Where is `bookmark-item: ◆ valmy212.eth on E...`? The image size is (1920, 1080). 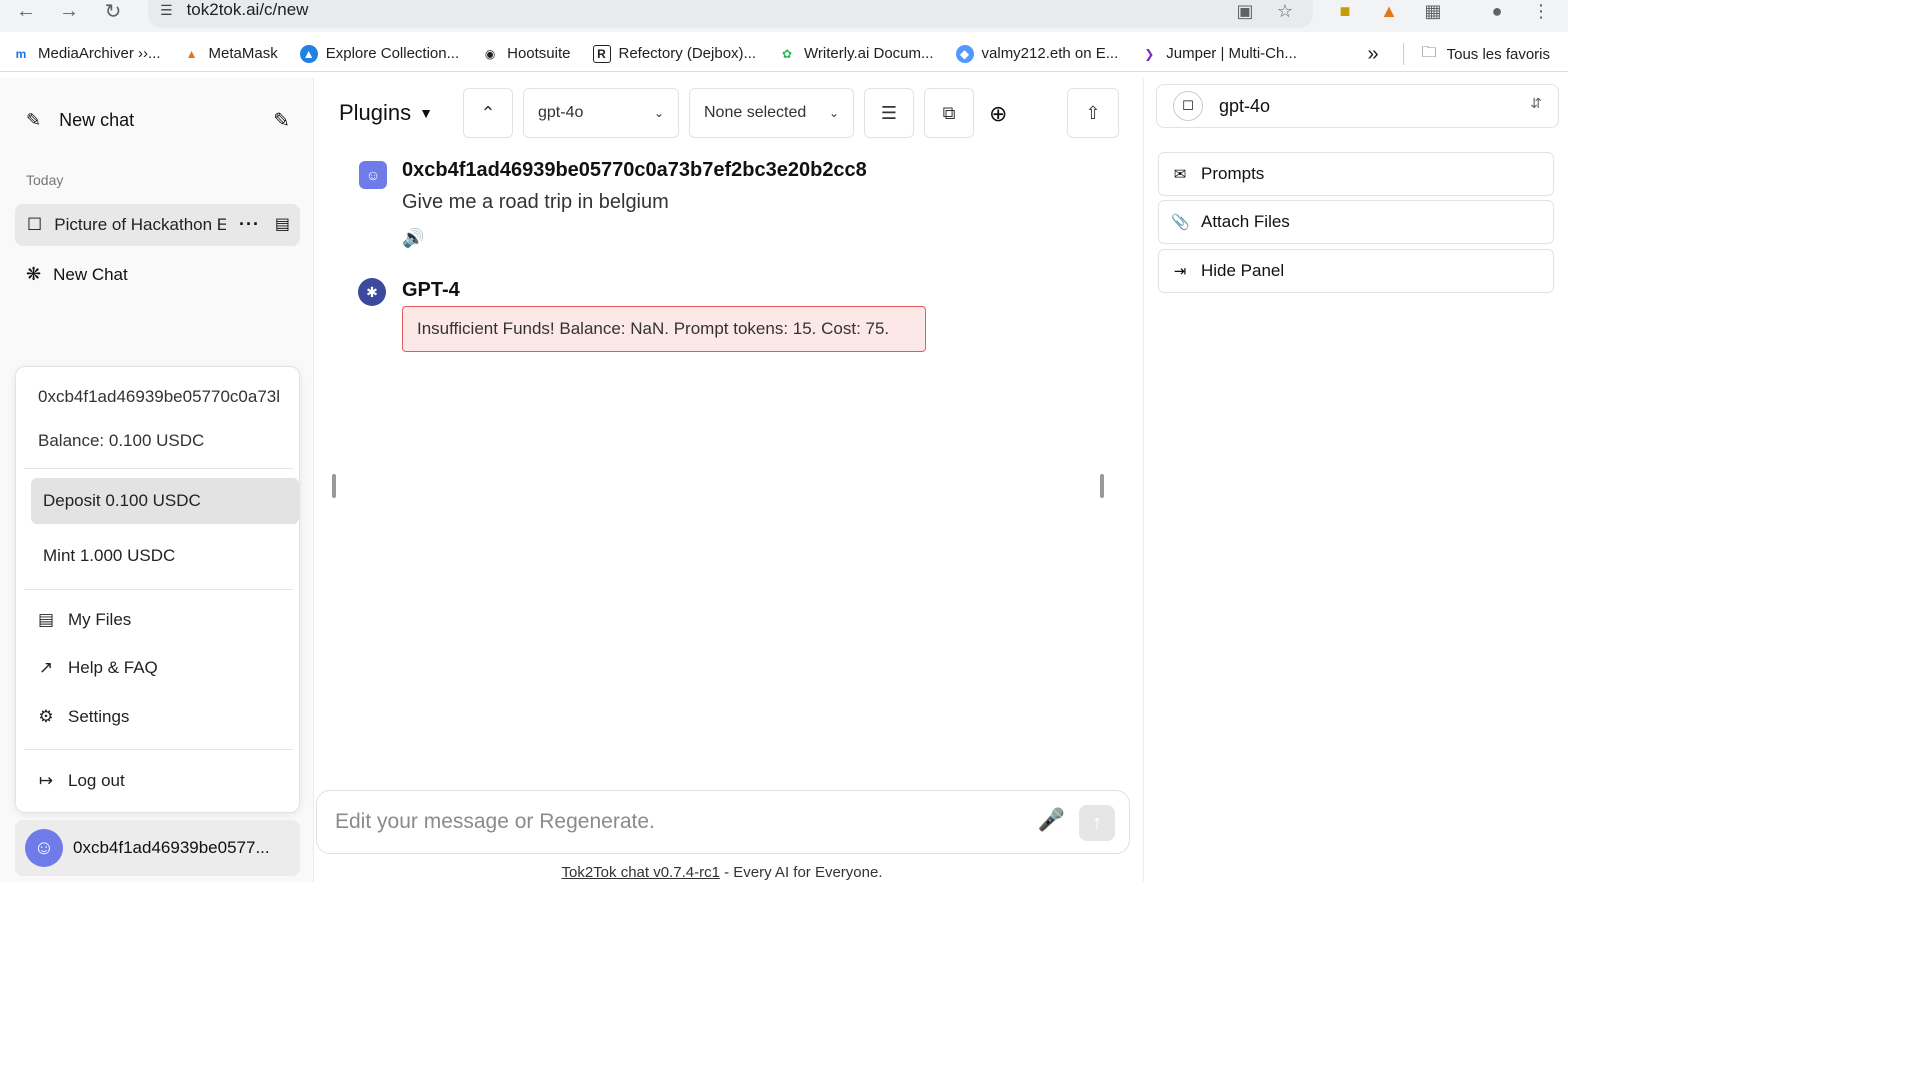 bookmark-item: ◆ valmy212.eth on E... is located at coordinates (1037, 53).